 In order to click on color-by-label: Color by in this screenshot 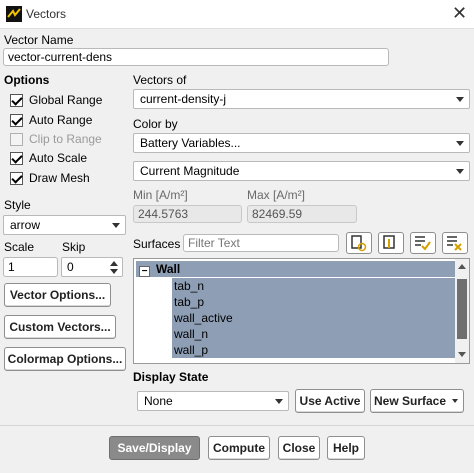, I will do `click(155, 124)`.